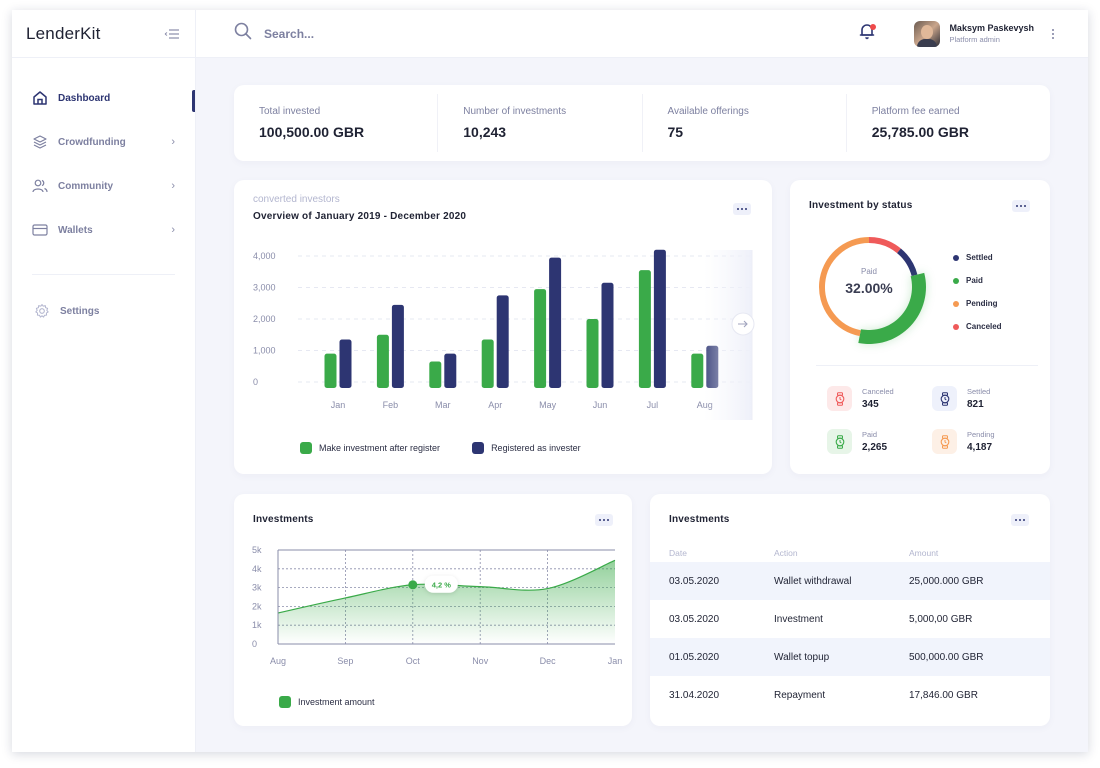 The width and height of the screenshot is (1100, 768). I want to click on sidebar-item-settings: Settings, so click(103, 311).